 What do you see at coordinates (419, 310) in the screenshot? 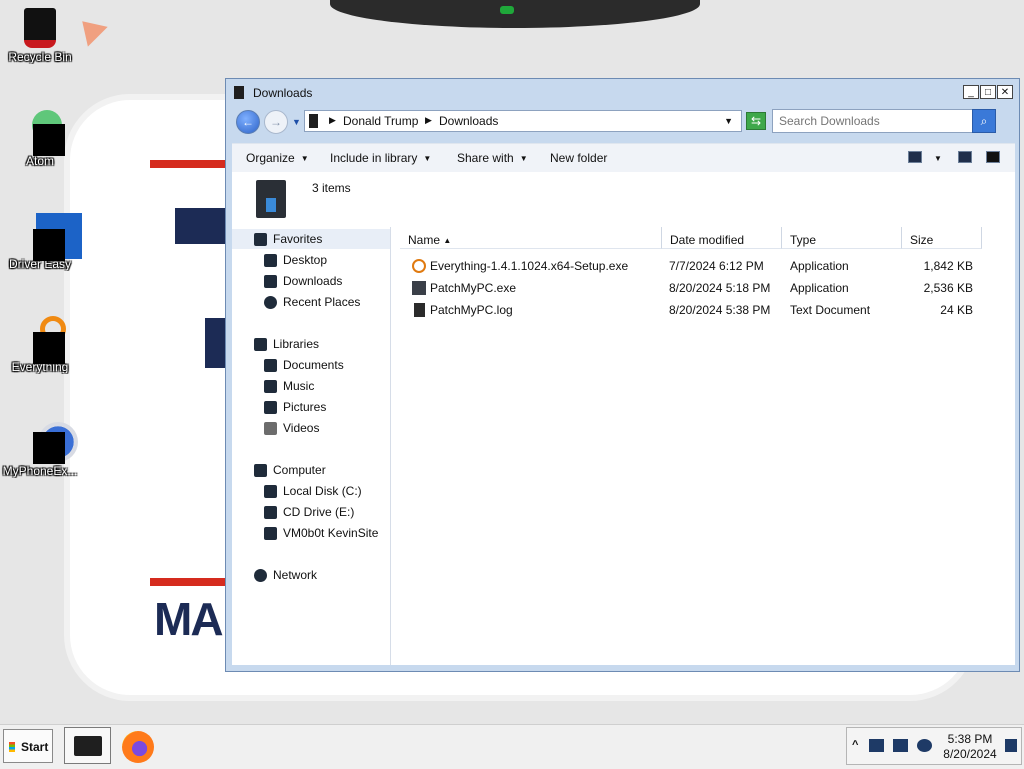
I see `log-file-icon` at bounding box center [419, 310].